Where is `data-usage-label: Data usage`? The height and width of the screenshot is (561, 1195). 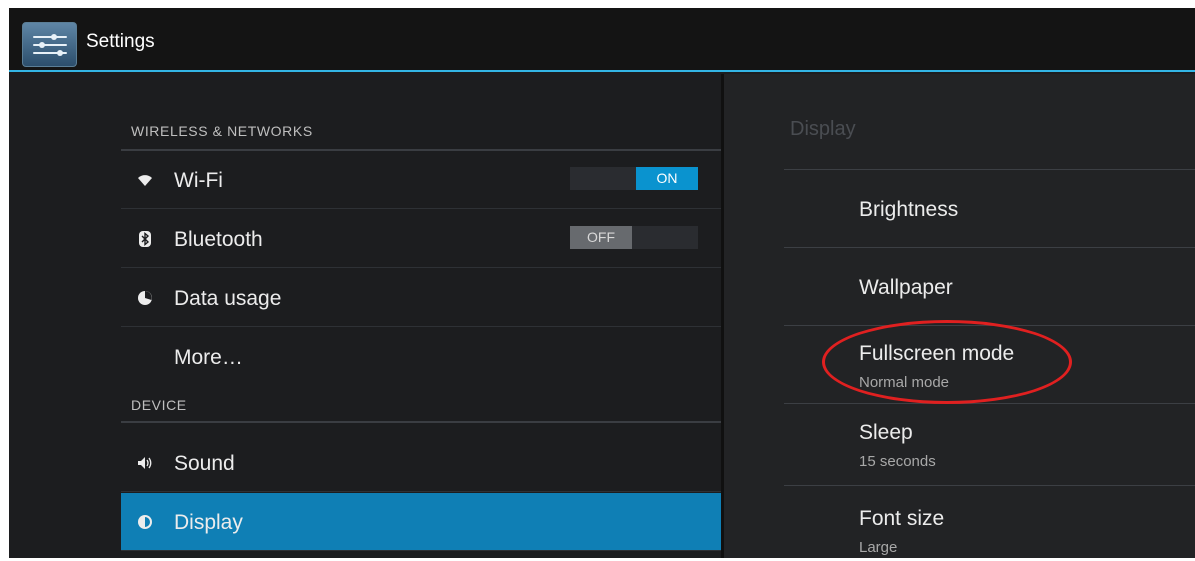 data-usage-label: Data usage is located at coordinates (228, 298).